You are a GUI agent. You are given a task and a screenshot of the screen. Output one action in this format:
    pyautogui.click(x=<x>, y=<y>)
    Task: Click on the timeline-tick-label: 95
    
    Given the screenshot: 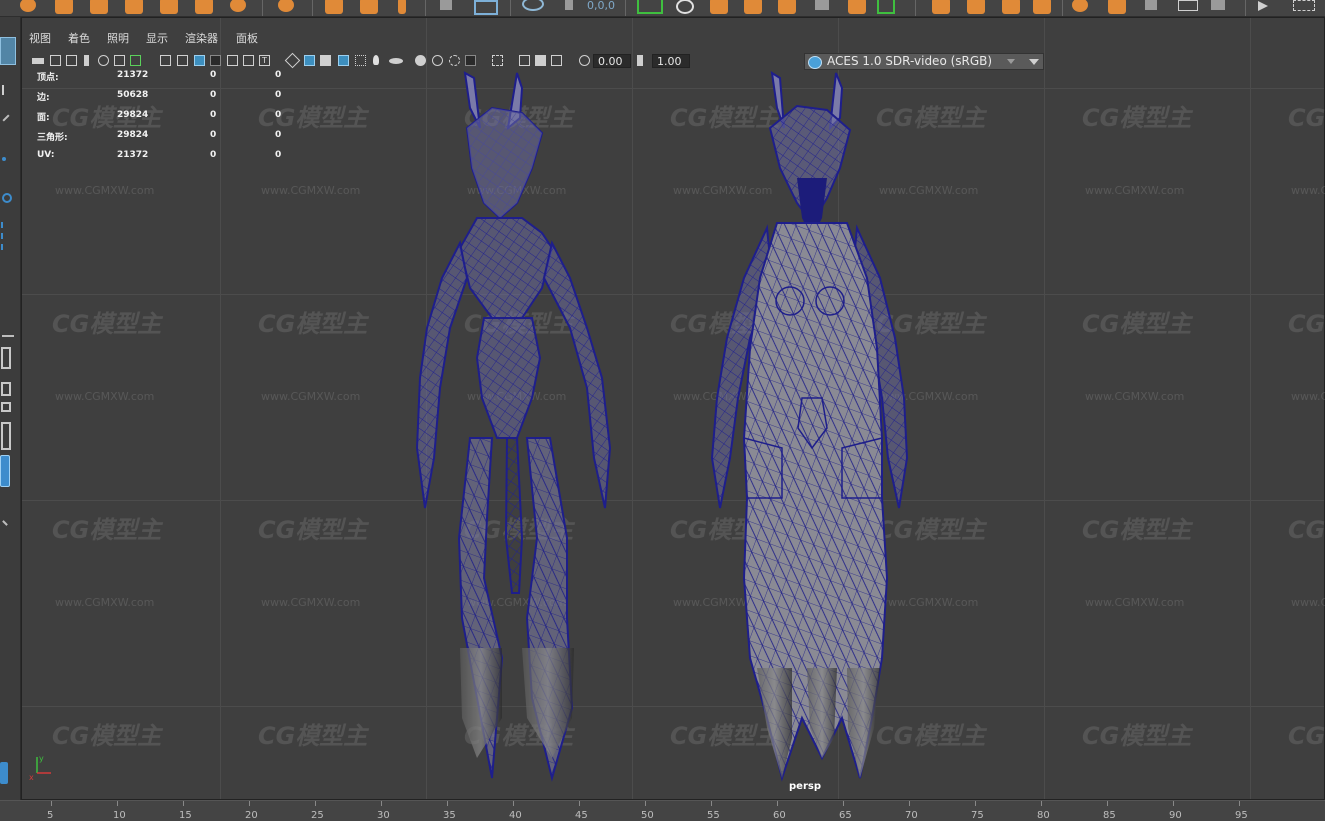 What is the action you would take?
    pyautogui.click(x=1241, y=815)
    